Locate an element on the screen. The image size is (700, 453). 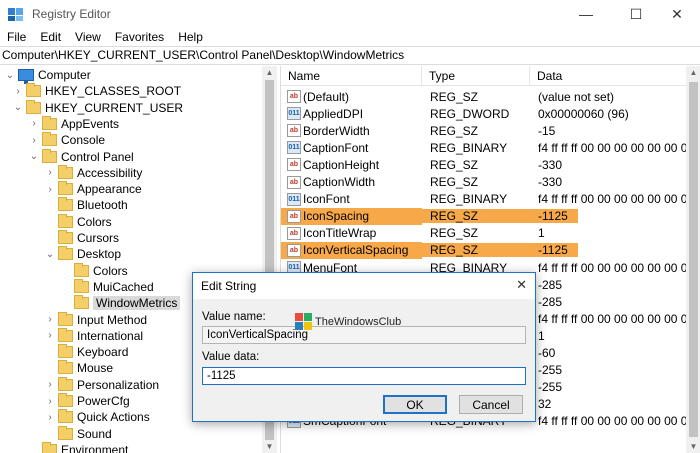
menu-favorites: Favorites is located at coordinates (139, 37).